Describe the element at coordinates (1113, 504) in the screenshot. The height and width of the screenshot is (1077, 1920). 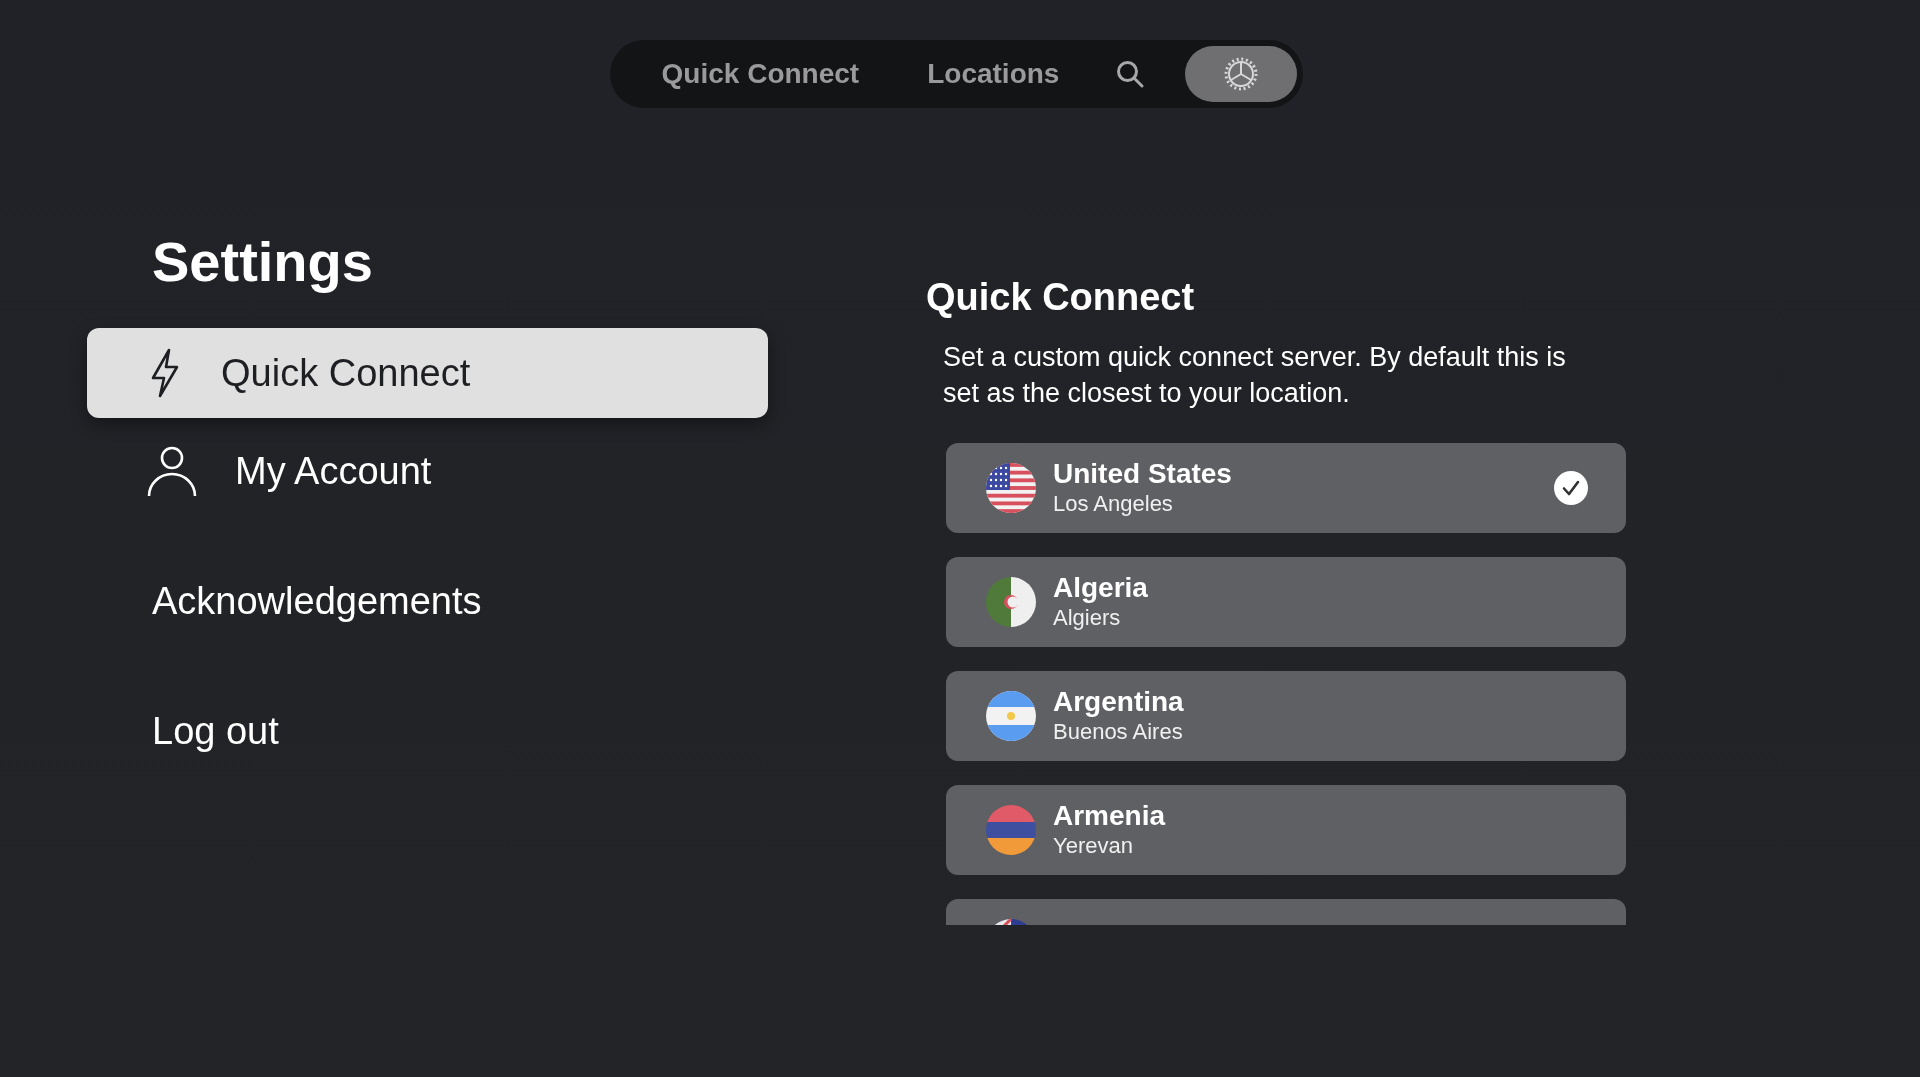
I see `city-name: Los Angeles` at that location.